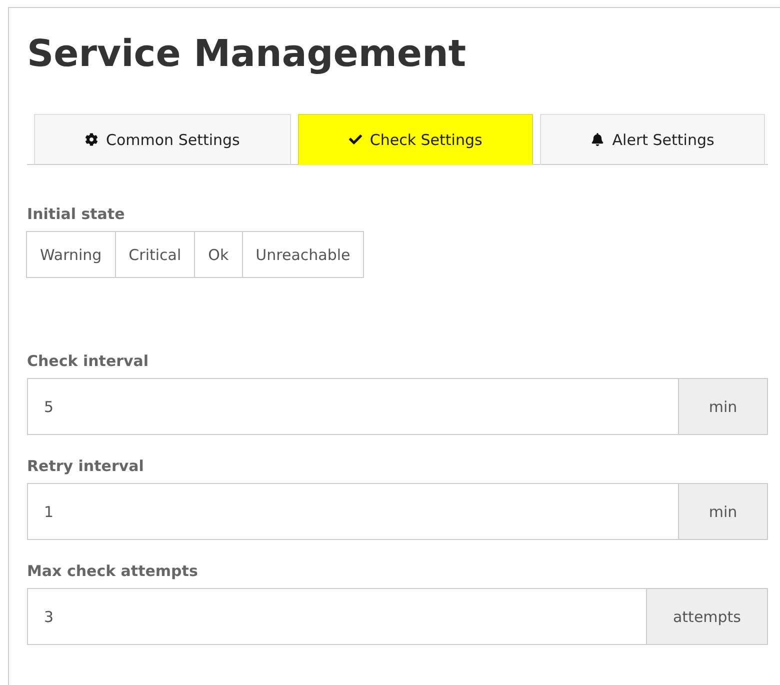  What do you see at coordinates (597, 139) in the screenshot?
I see `bell-icon` at bounding box center [597, 139].